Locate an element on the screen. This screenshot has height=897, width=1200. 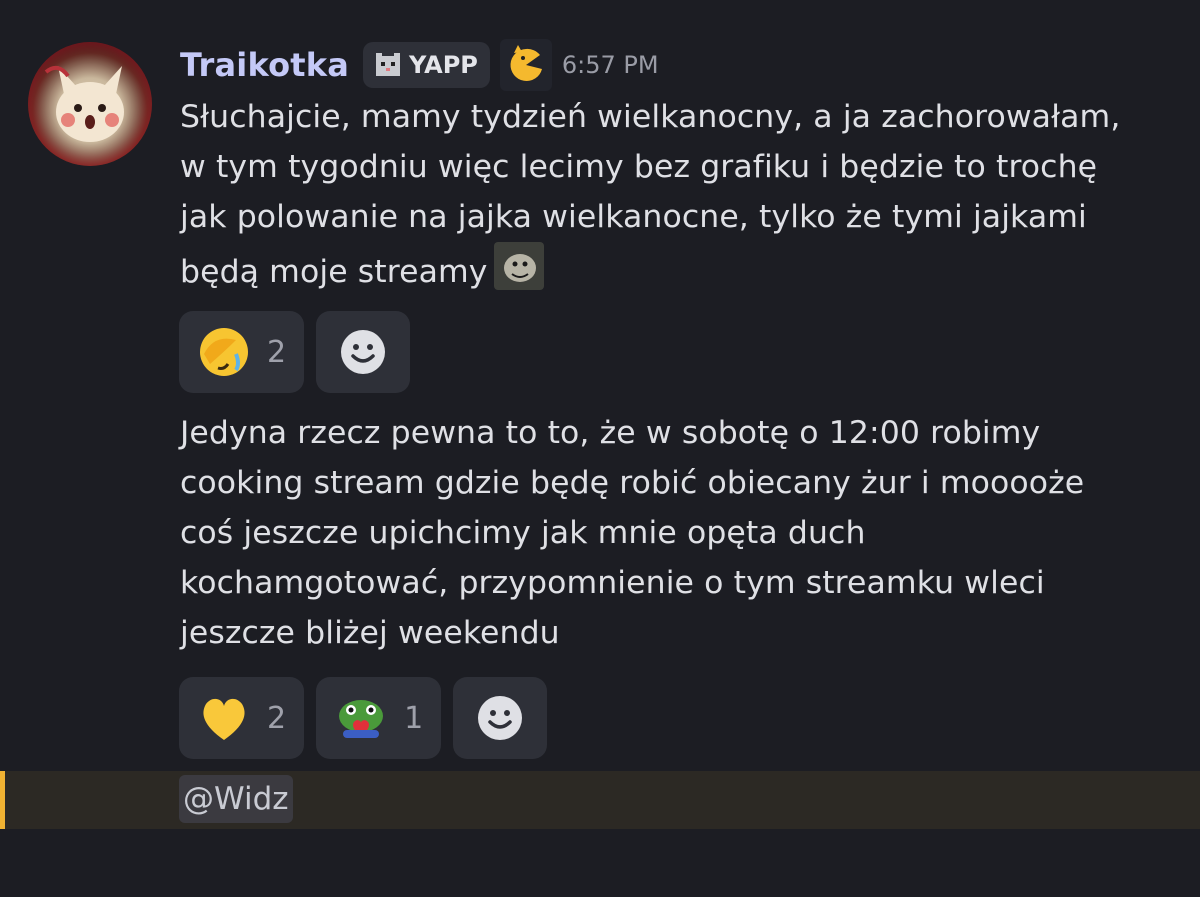
guild-tag-label: YAPP is located at coordinates (443, 65).